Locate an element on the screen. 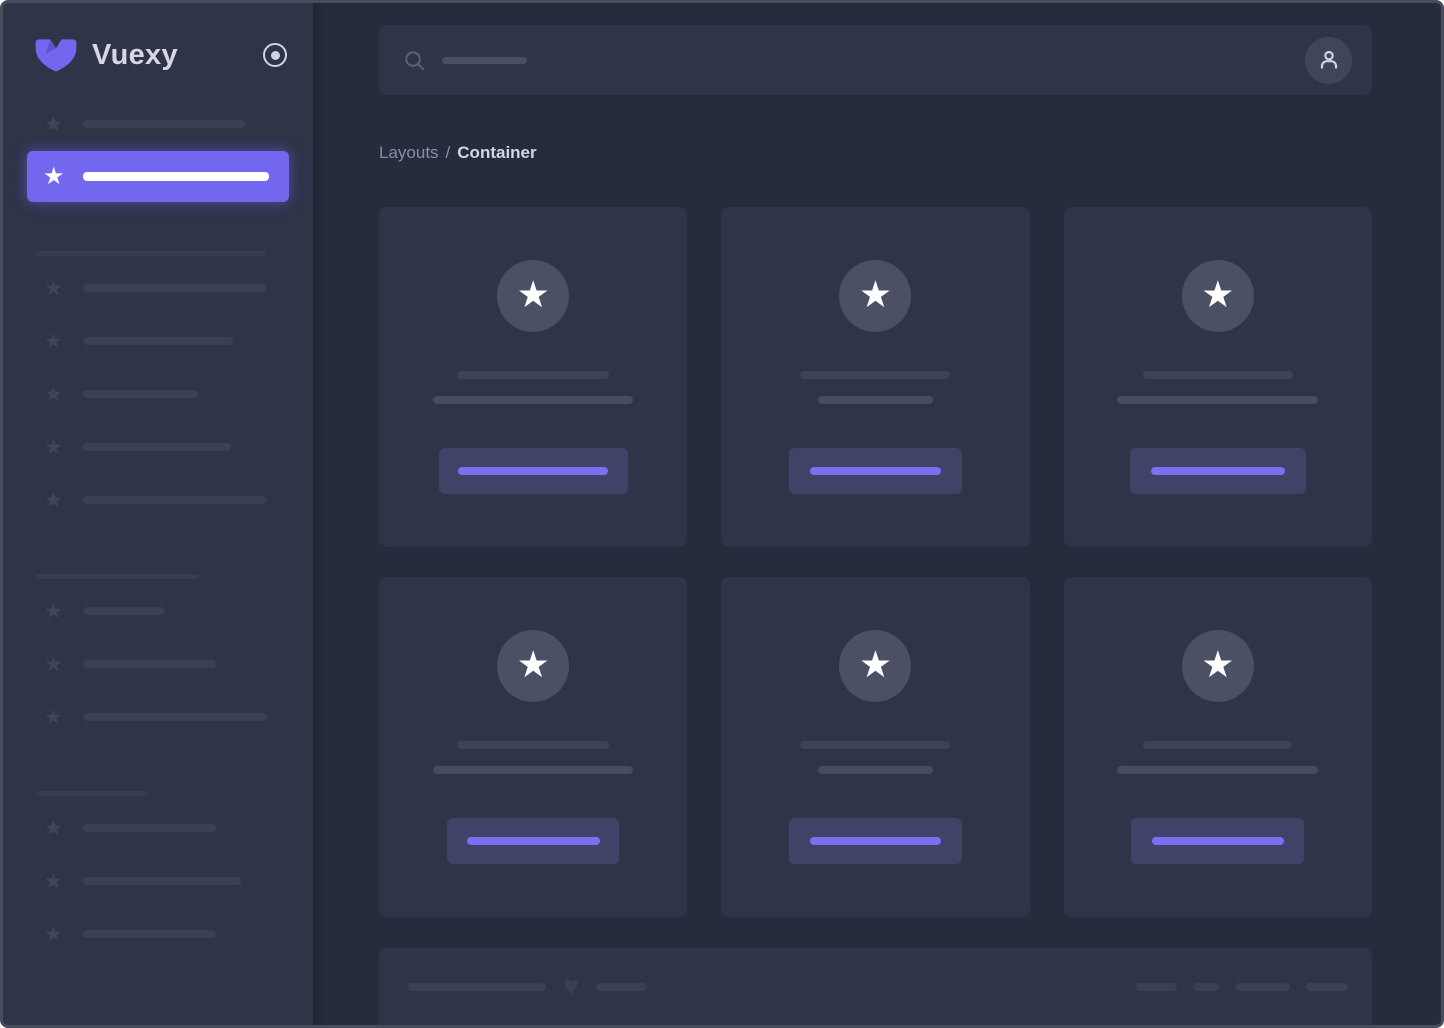 The width and height of the screenshot is (1444, 1028). search-placeholder-bar is located at coordinates (484, 60).